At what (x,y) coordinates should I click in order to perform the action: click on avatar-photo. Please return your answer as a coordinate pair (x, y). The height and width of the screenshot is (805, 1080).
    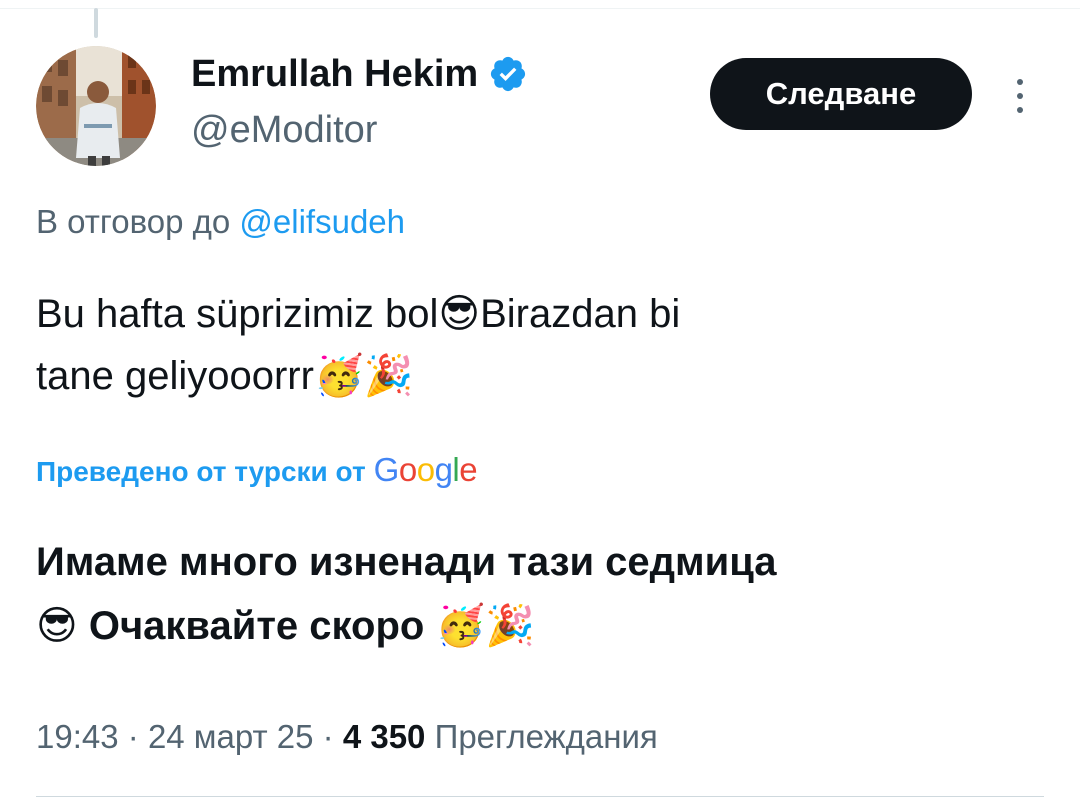
    Looking at the image, I should click on (96, 106).